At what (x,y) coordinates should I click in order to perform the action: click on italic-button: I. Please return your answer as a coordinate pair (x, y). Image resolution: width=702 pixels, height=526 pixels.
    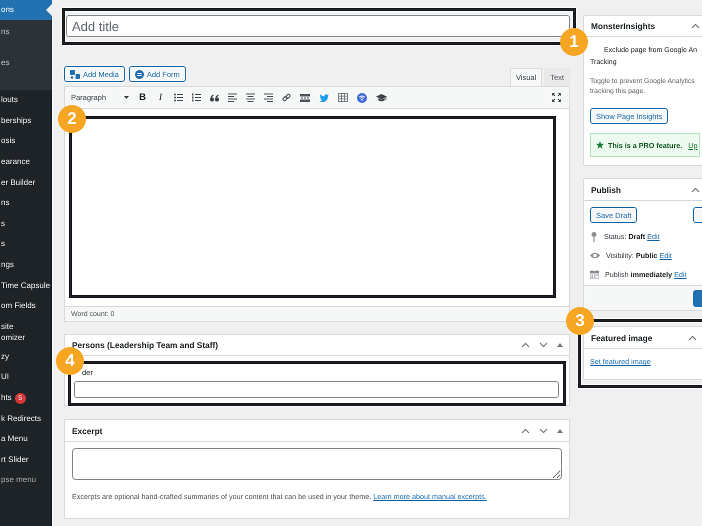
    Looking at the image, I should click on (160, 97).